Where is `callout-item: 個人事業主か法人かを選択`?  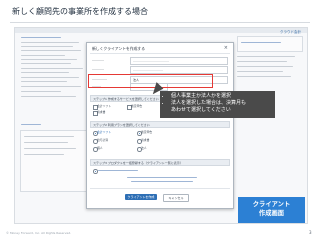
callout-item: 個人事業主か法人かを選択 is located at coordinates (221, 96).